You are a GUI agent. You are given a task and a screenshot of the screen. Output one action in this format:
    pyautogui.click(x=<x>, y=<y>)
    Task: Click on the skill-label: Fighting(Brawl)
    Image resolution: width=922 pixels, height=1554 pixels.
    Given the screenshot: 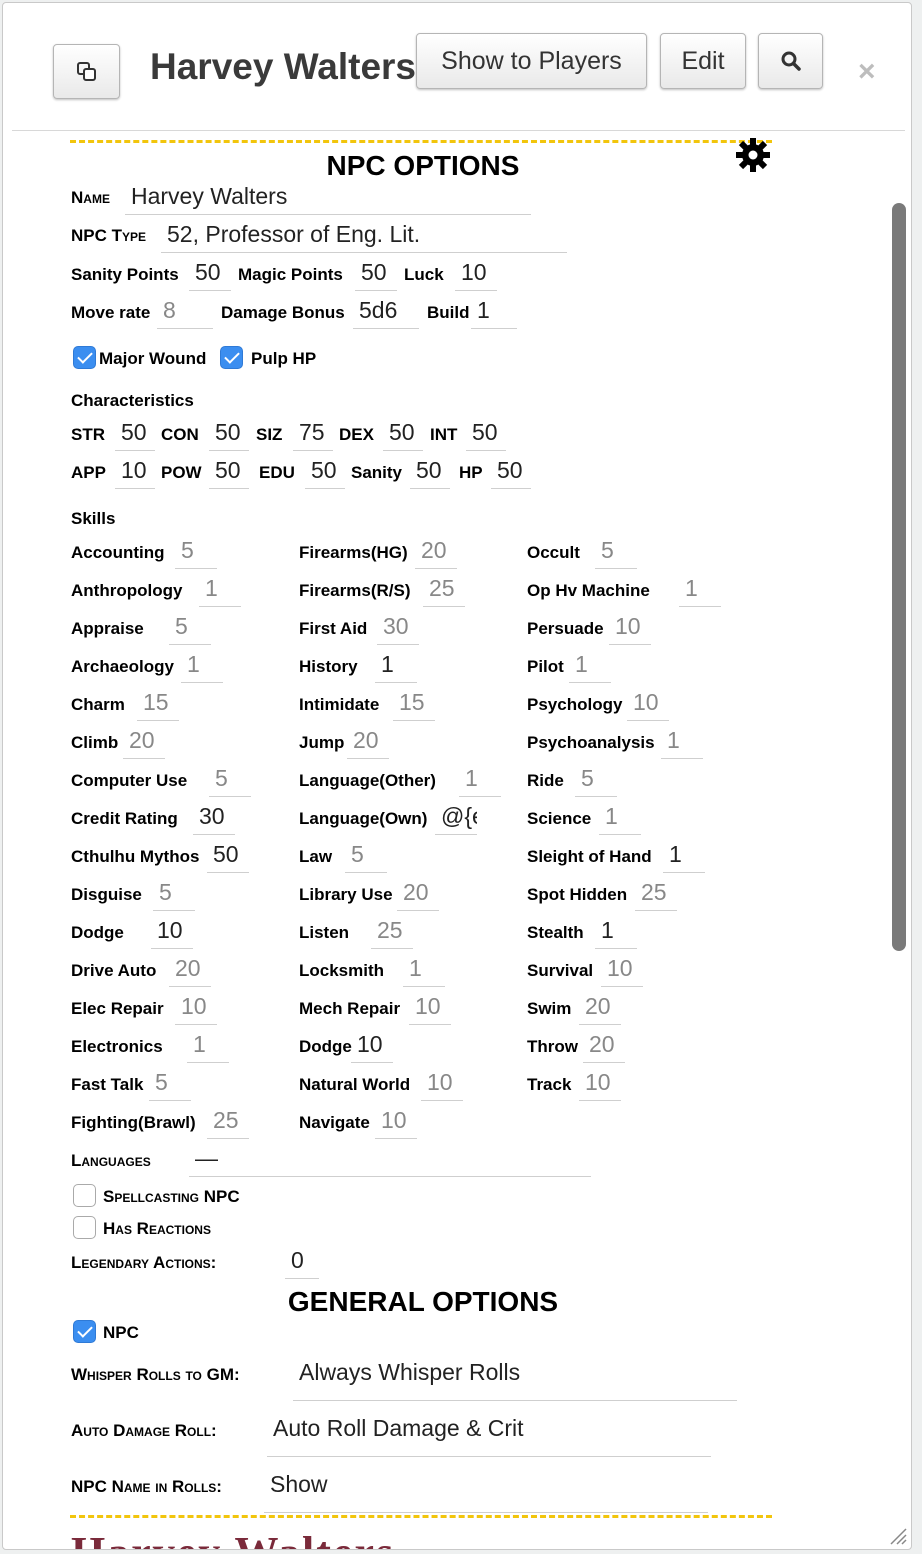 What is the action you would take?
    pyautogui.click(x=133, y=1122)
    